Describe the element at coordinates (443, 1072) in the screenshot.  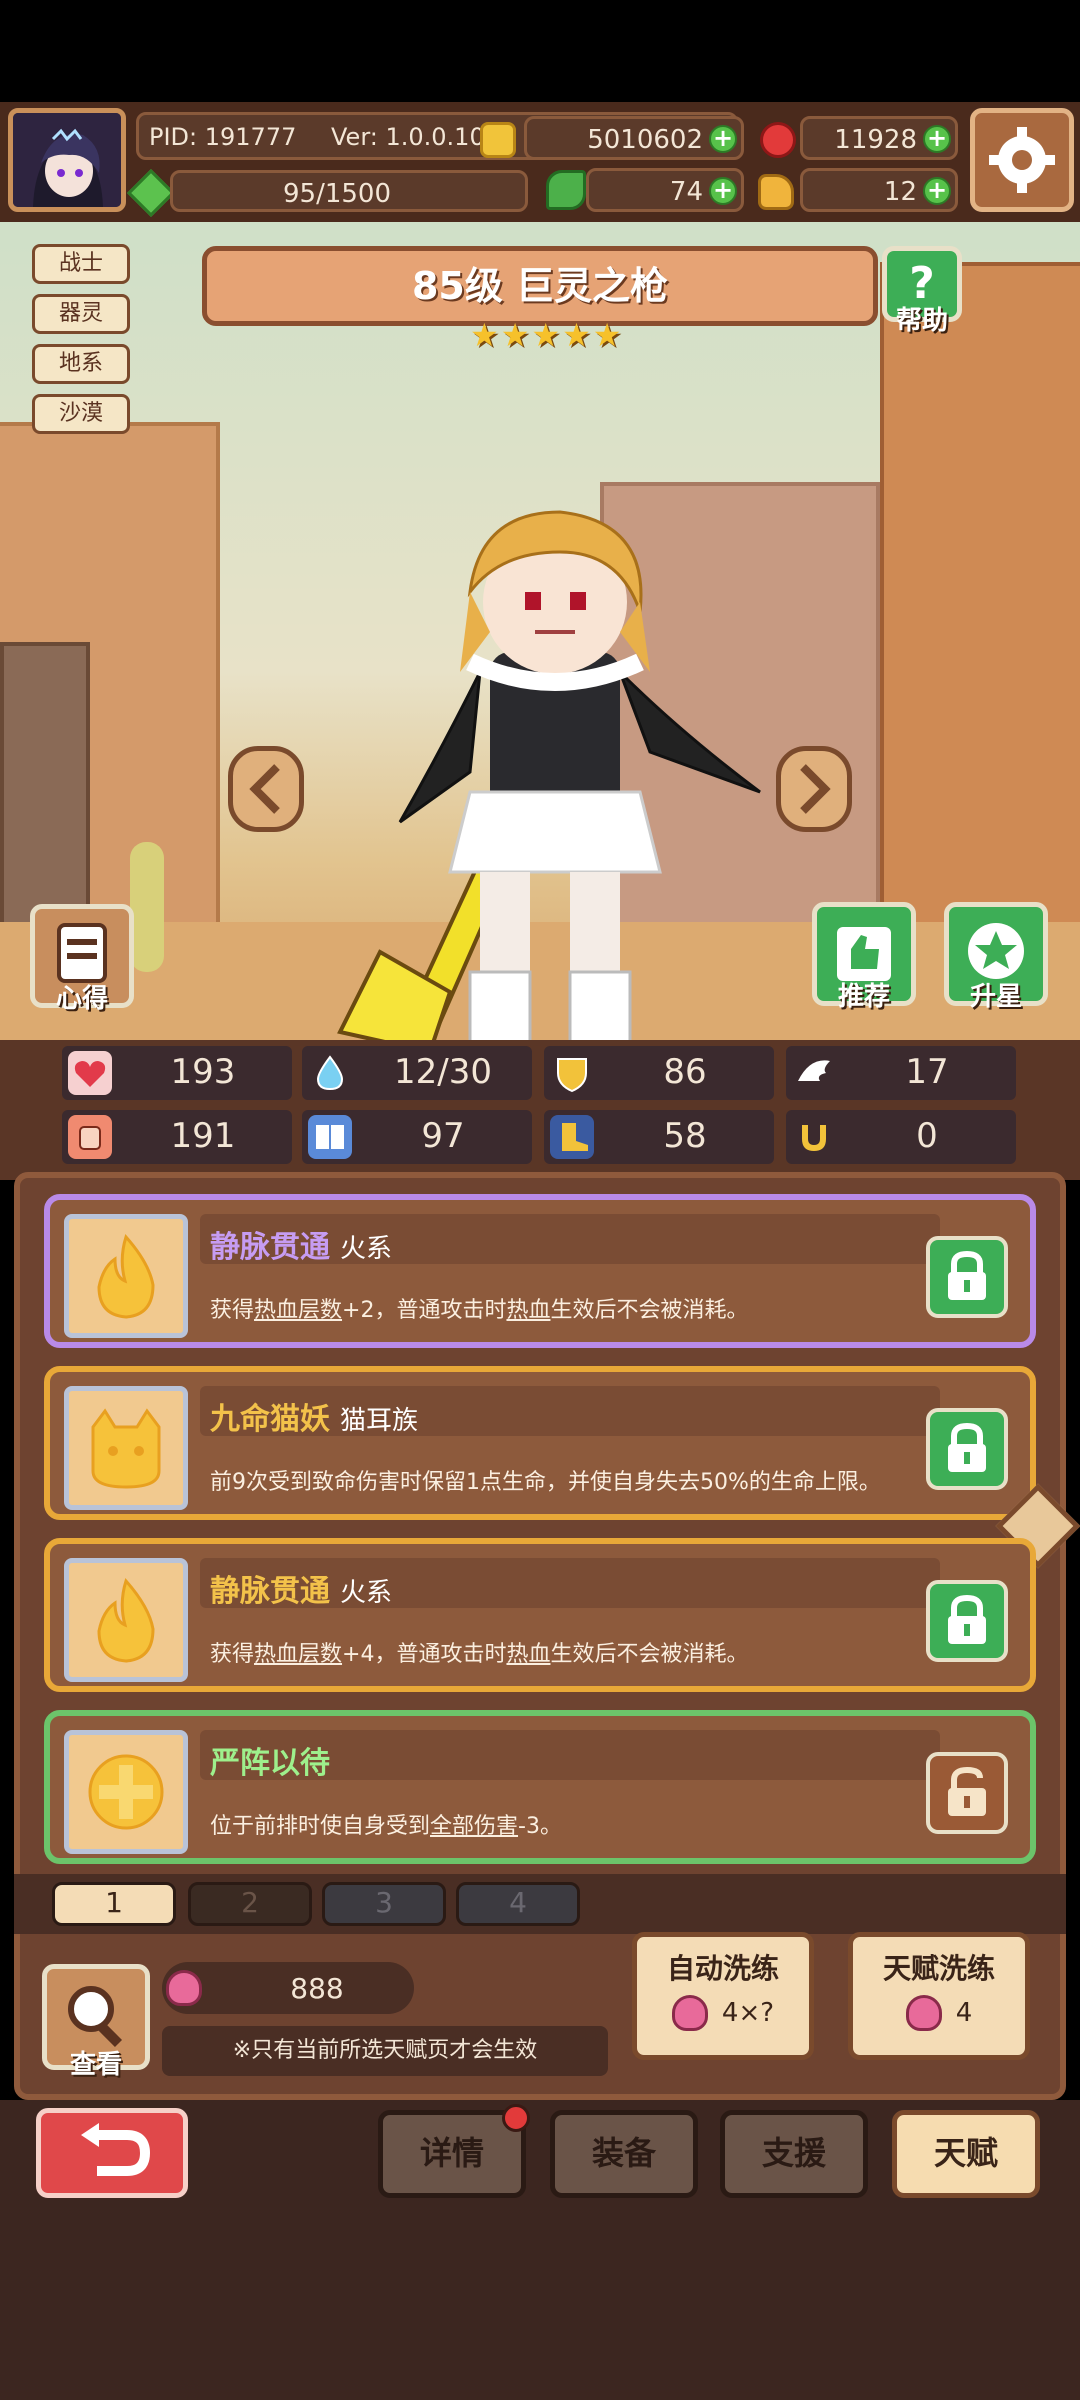
I see `mp-value: 12/30` at that location.